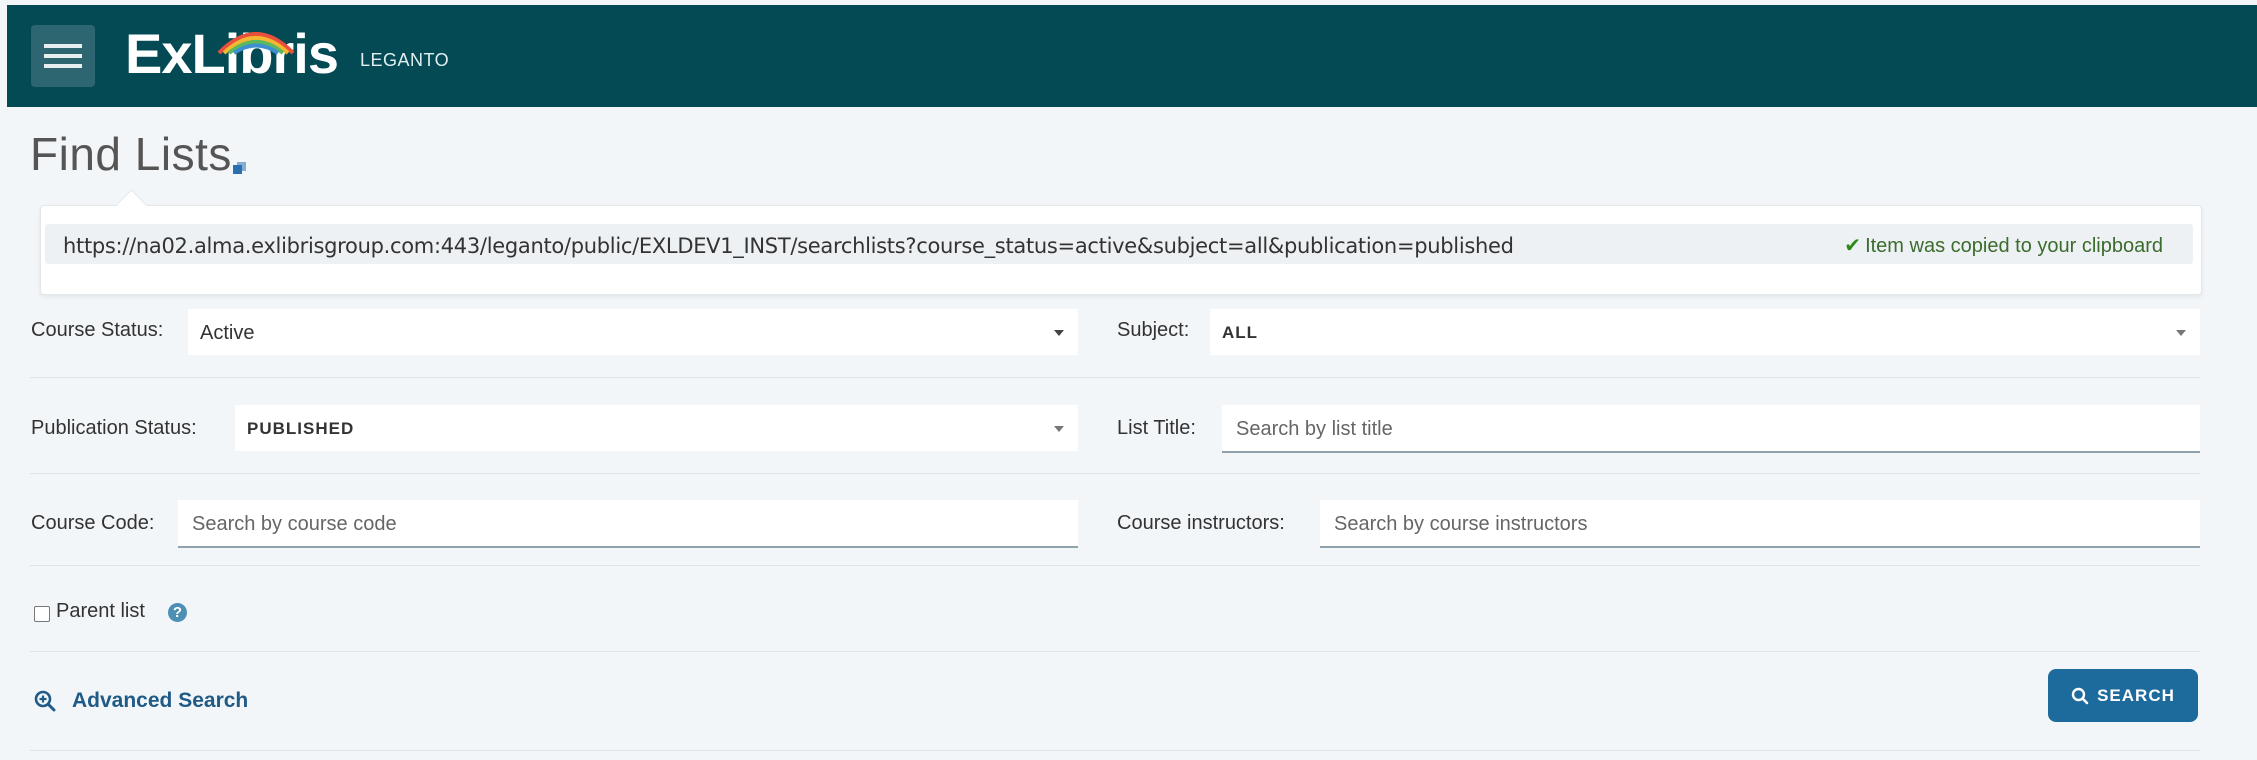 This screenshot has height=760, width=2257. Describe the element at coordinates (45, 701) in the screenshot. I see `zoom-plus-icon` at that location.